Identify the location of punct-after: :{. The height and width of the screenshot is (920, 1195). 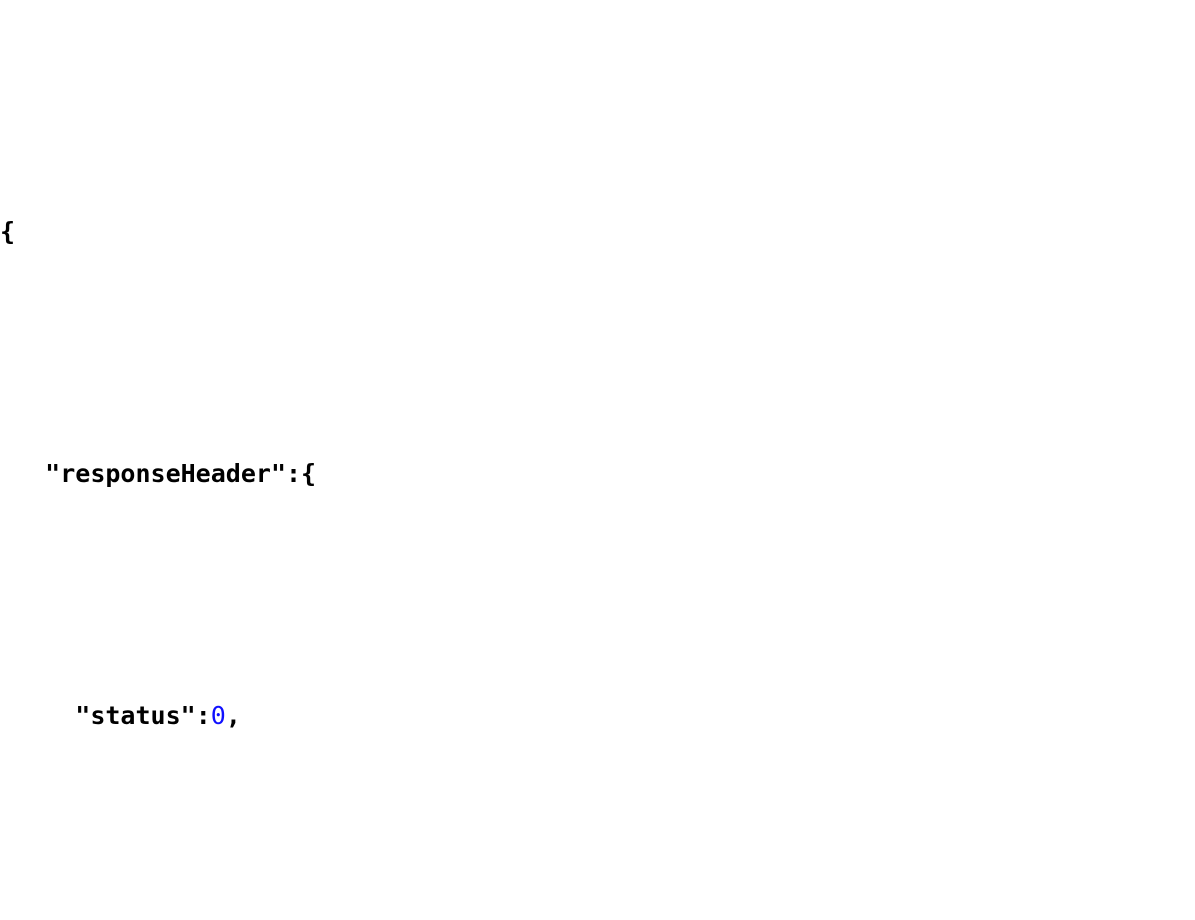
(301, 473).